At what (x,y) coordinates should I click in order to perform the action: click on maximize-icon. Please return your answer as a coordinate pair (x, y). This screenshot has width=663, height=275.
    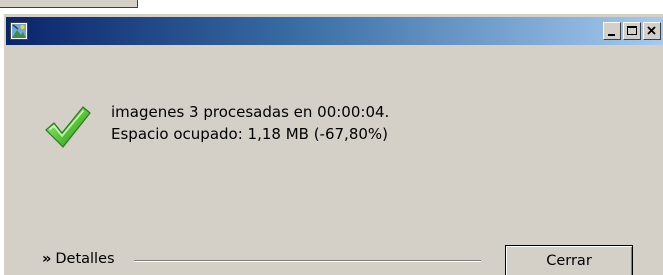
    Looking at the image, I should click on (632, 30).